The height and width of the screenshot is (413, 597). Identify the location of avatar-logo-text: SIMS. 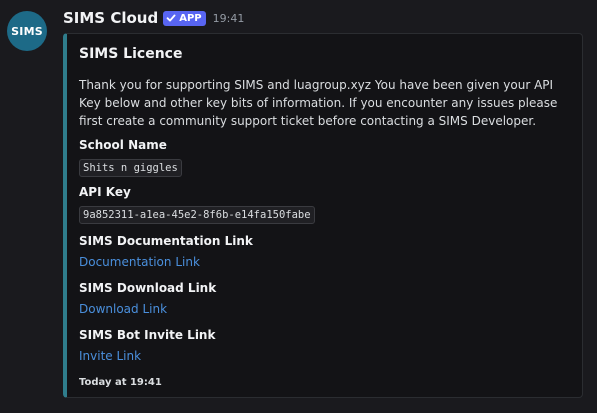
(27, 31).